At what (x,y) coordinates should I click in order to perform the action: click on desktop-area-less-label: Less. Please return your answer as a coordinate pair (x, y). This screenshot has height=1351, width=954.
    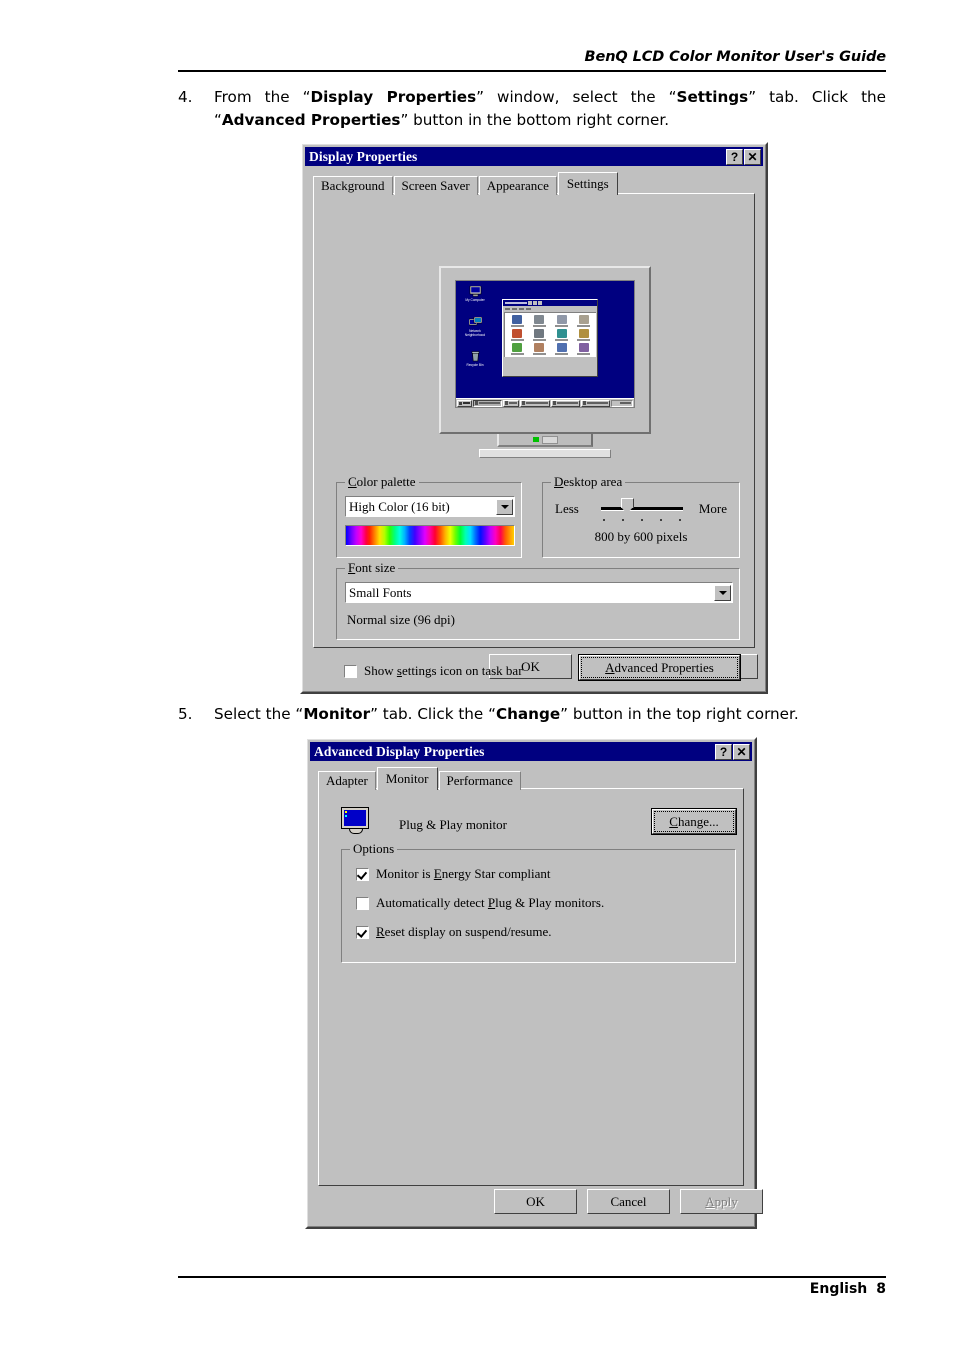
    Looking at the image, I should click on (567, 508).